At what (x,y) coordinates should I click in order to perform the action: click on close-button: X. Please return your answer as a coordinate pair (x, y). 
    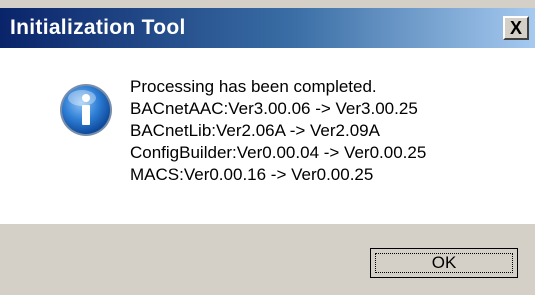
    Looking at the image, I should click on (516, 28).